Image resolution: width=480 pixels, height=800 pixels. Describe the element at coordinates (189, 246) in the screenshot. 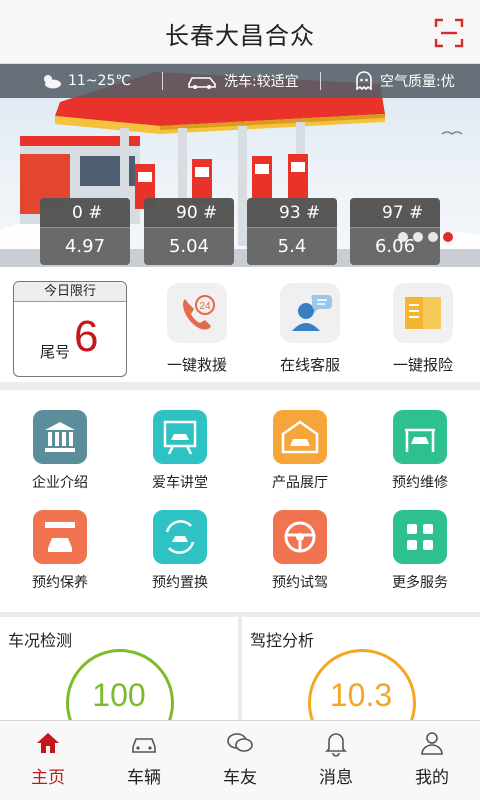

I see `fuel-price: 5.04` at that location.